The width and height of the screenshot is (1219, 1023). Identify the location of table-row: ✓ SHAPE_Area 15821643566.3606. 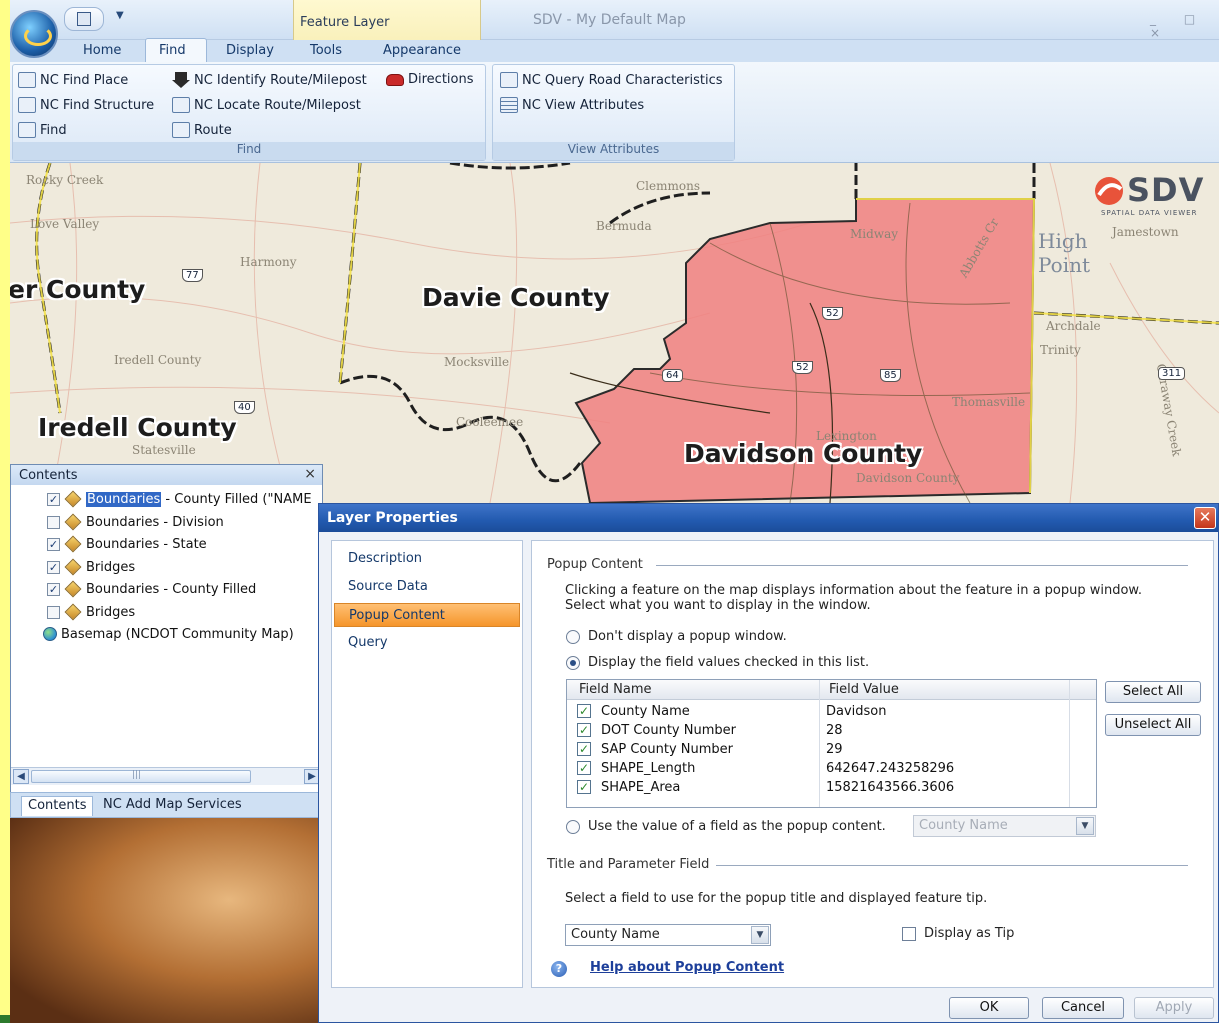
(831, 787).